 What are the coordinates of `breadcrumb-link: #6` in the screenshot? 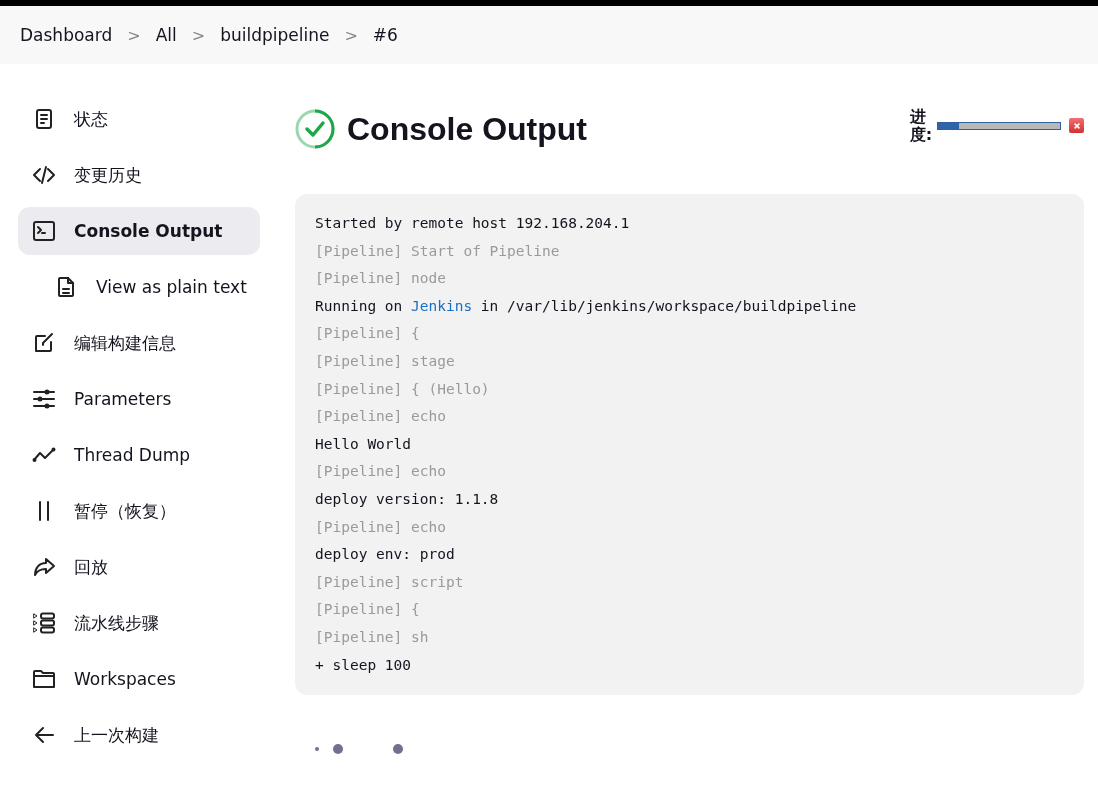 It's located at (385, 35).